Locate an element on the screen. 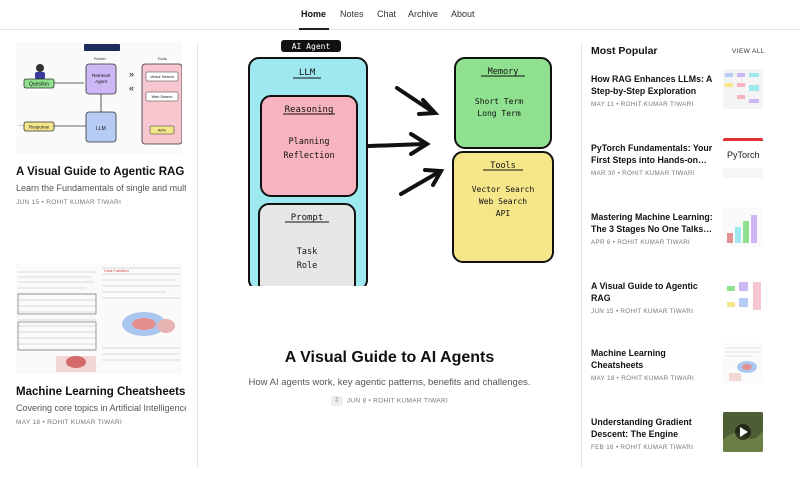 The width and height of the screenshot is (800, 485). svg-text: PyTorch is located at coordinates (743, 155).